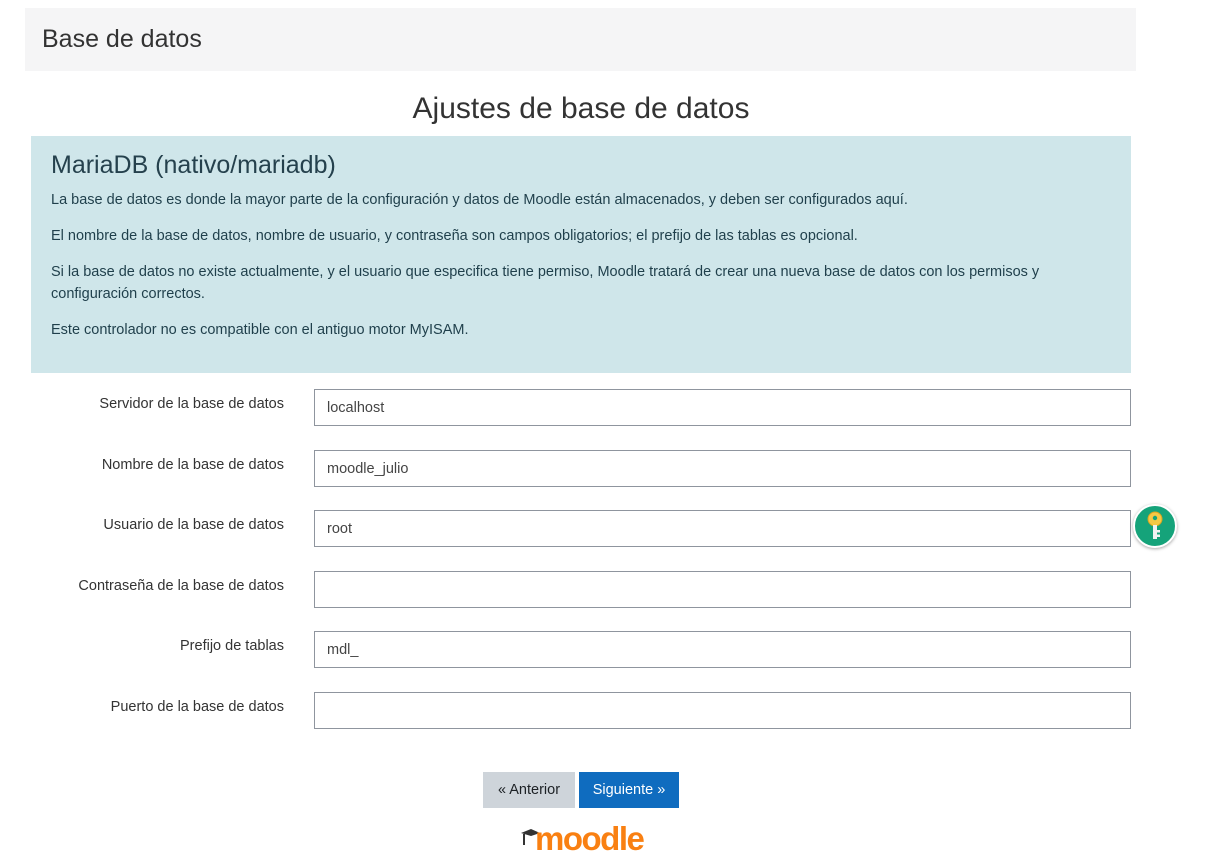  I want to click on previous-button: « Anterior, so click(529, 790).